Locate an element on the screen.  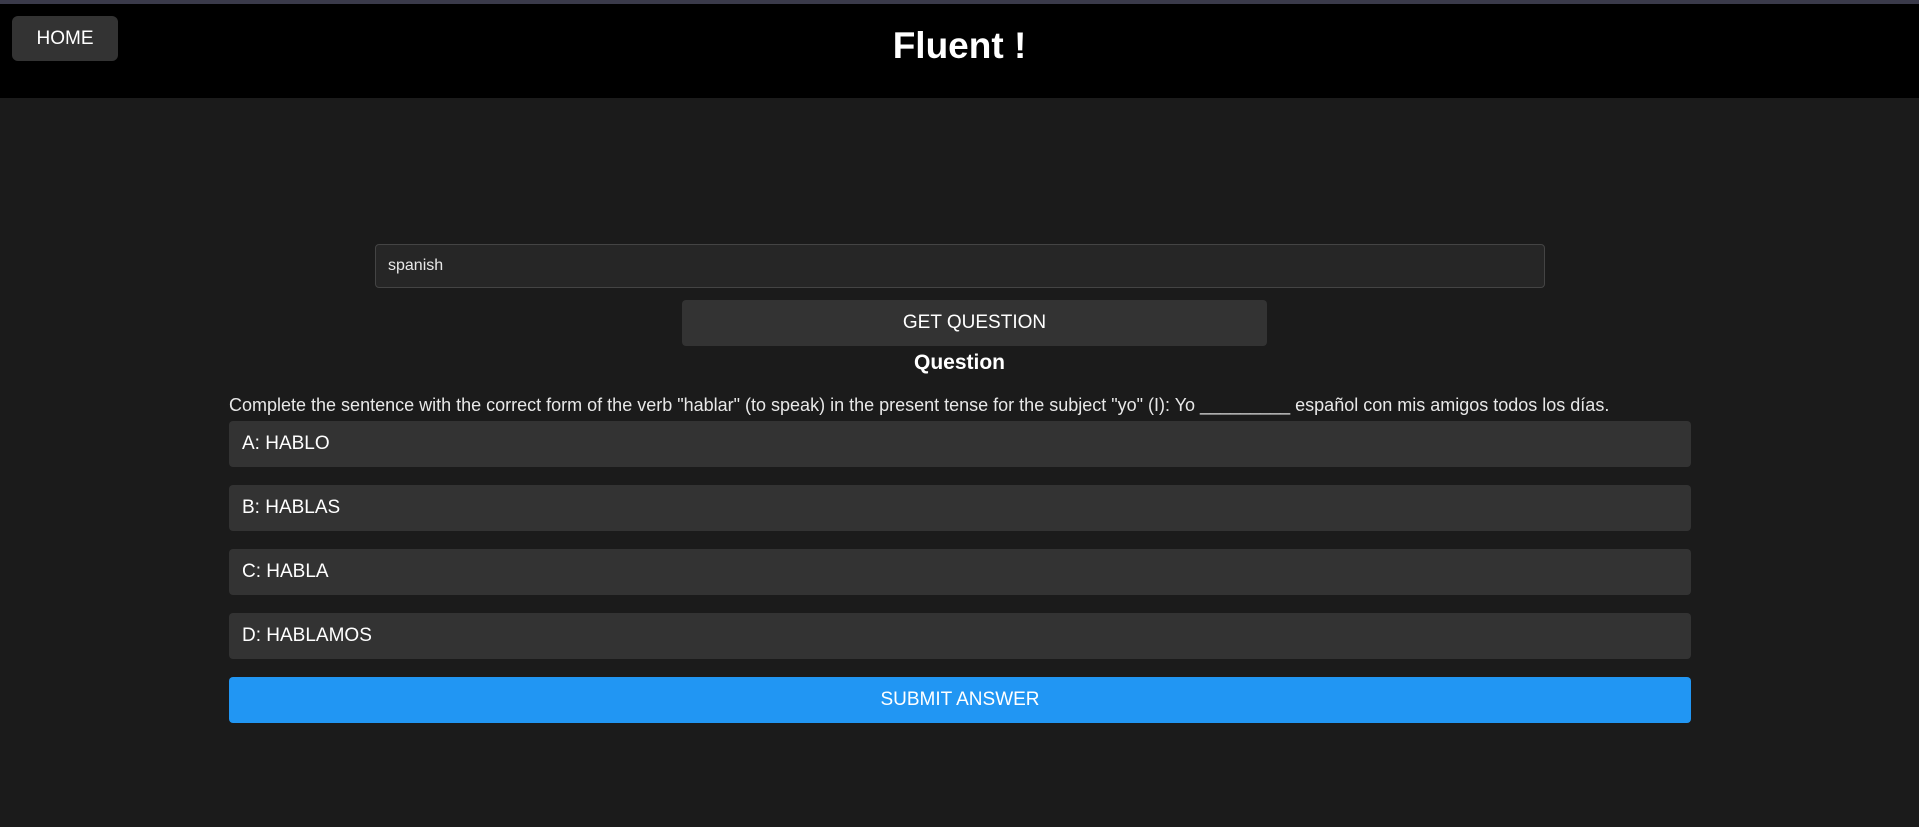
answer-option-b: B: HABLAS is located at coordinates (960, 508).